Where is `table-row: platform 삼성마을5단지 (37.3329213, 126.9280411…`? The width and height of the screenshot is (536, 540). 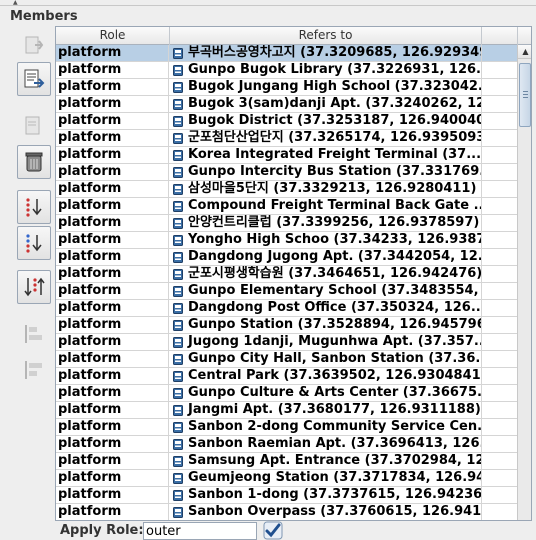 table-row: platform 삼성마을5단지 (37.3329213, 126.9280411… is located at coordinates (287, 189).